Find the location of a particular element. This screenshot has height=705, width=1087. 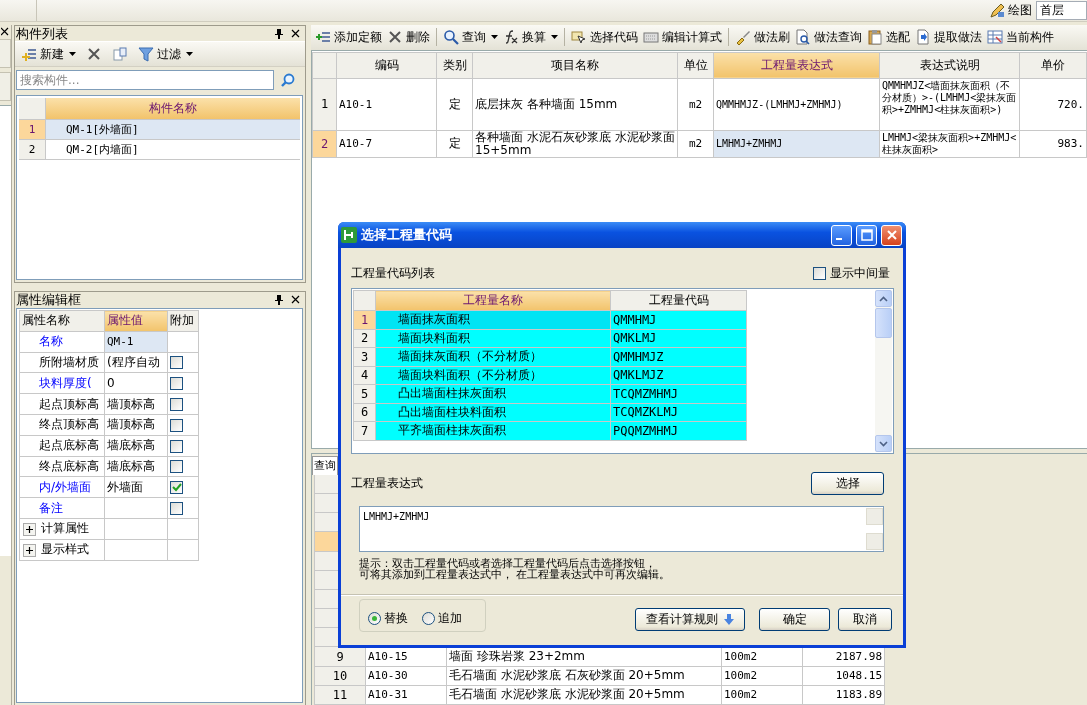

scroll-down-button is located at coordinates (883, 443).